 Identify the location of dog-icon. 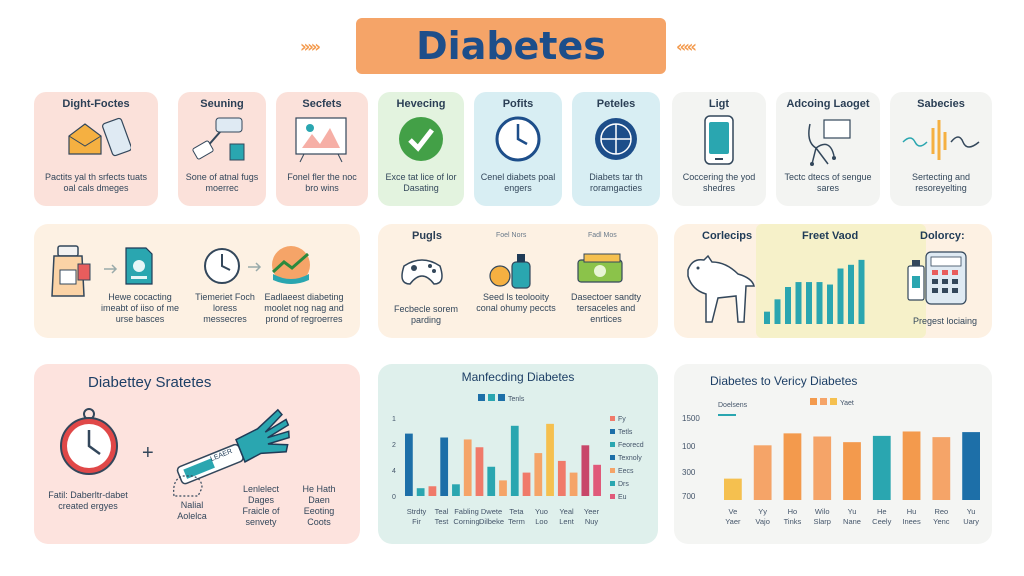
(721, 288).